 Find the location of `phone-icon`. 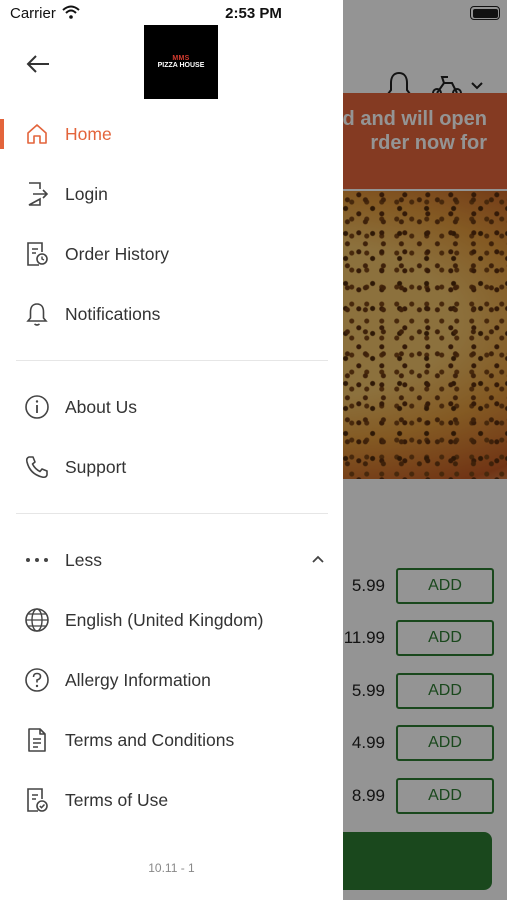

phone-icon is located at coordinates (37, 467).